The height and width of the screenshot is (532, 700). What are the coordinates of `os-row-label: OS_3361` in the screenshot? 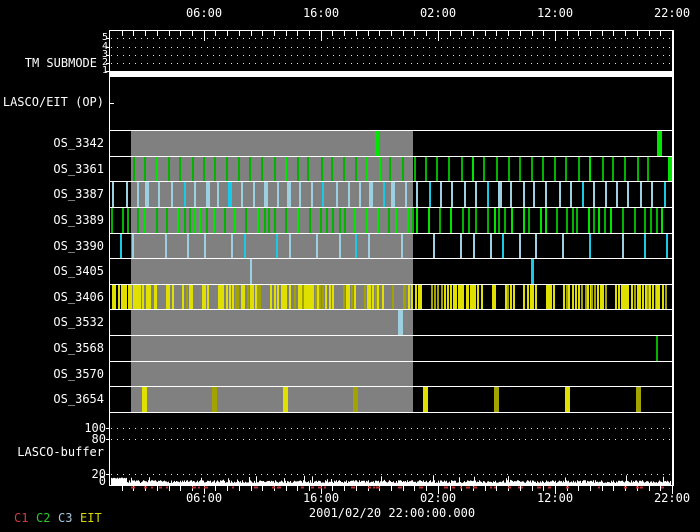 It's located at (78, 168).